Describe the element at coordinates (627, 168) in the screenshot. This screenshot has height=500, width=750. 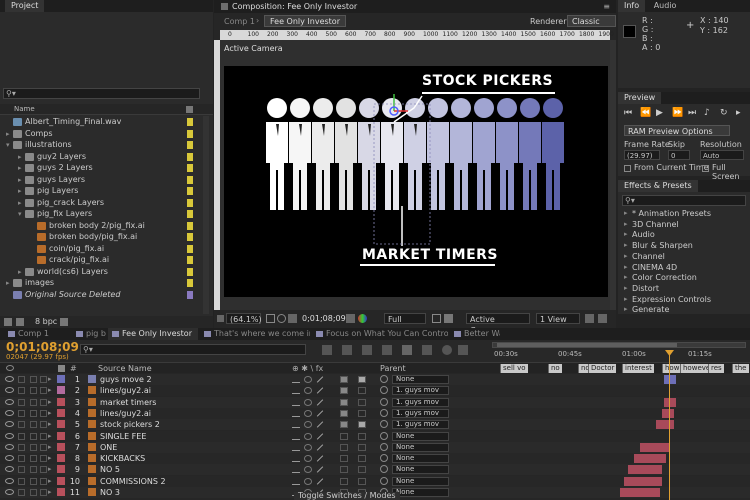
I see `from-current-time-checkbox` at that location.